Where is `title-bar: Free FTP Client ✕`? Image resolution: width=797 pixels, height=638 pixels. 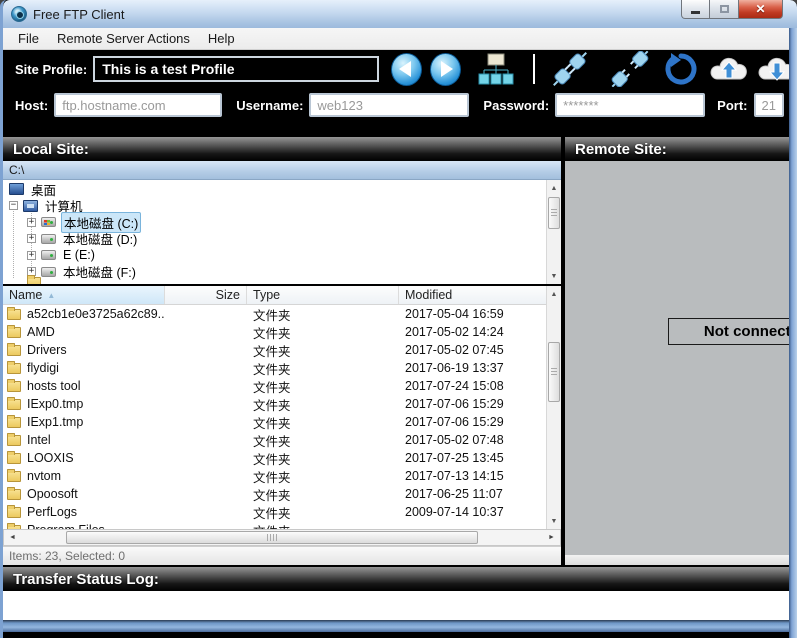
title-bar: Free FTP Client ✕ is located at coordinates (400, 14).